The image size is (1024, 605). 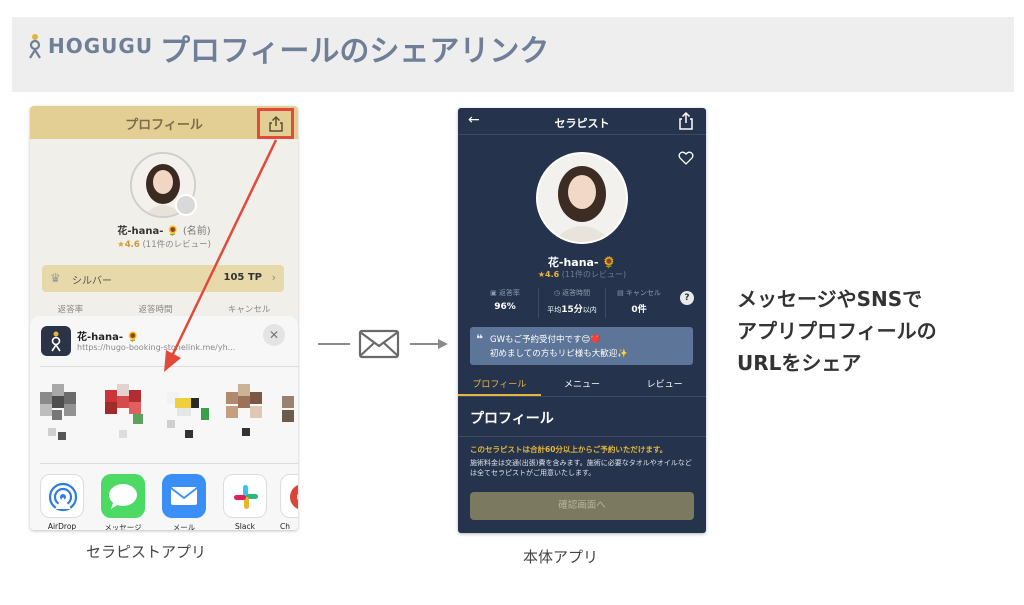 What do you see at coordinates (480, 339) in the screenshot?
I see `quote-icon: ❝` at bounding box center [480, 339].